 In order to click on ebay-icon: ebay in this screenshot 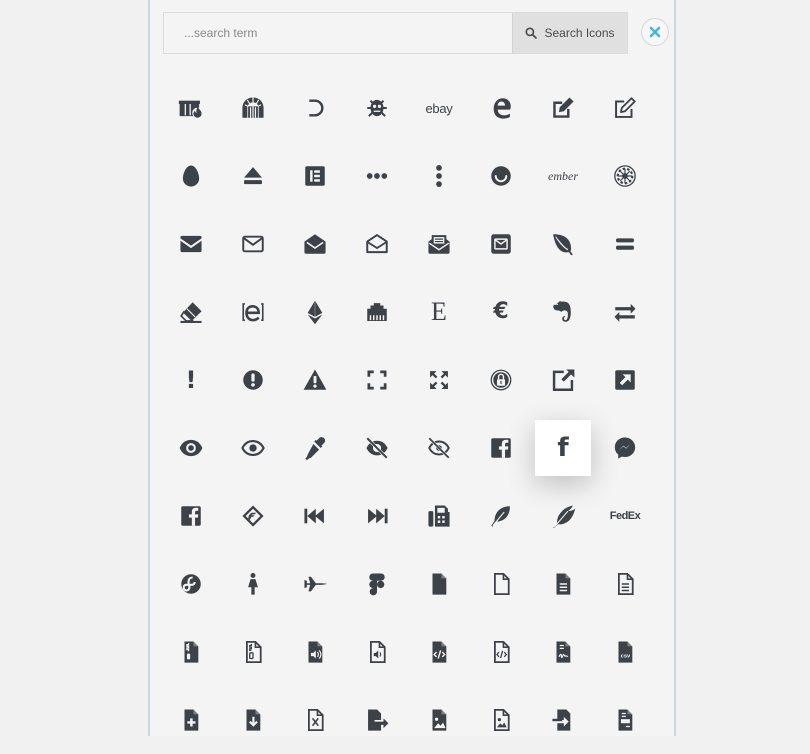, I will do `click(439, 108)`.